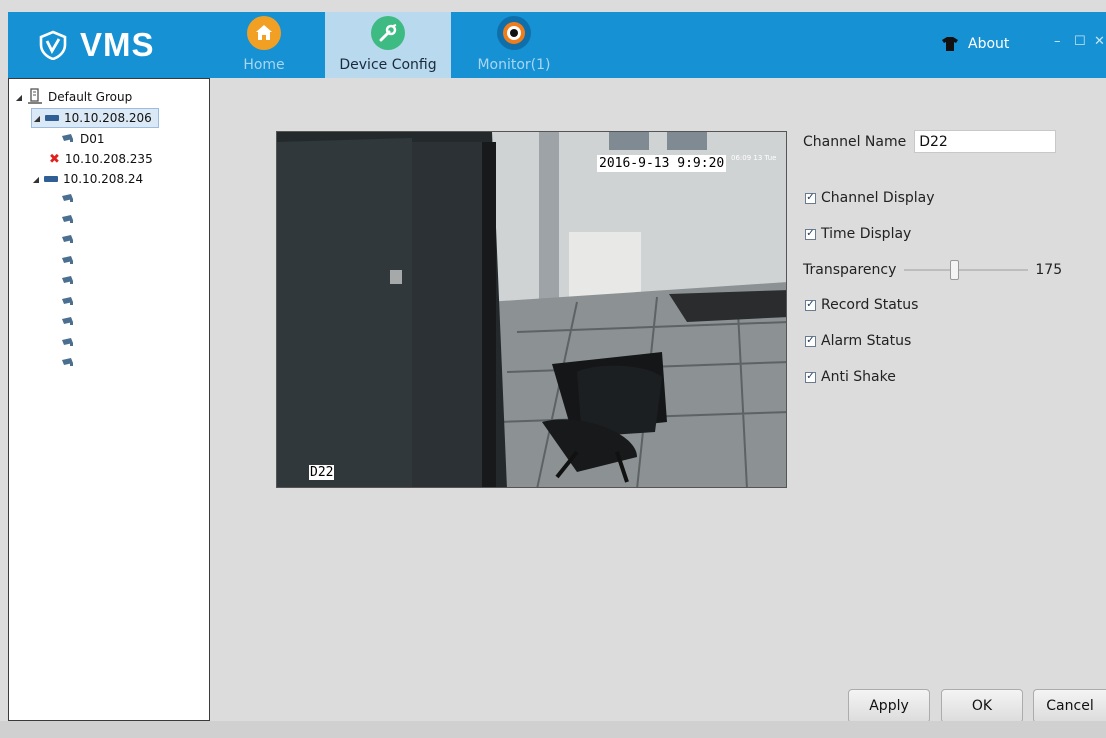  I want to click on time-display-checkbox: ✓, so click(810, 234).